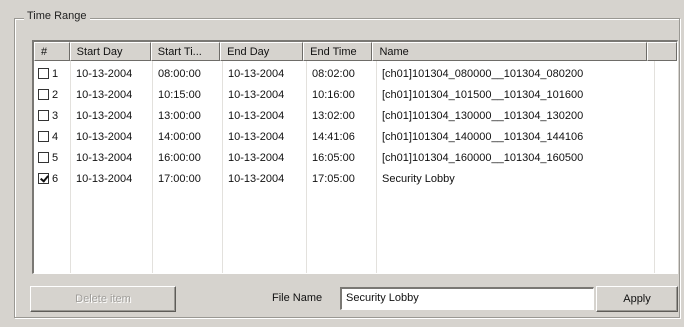  Describe the element at coordinates (179, 73) in the screenshot. I see `start-time-cell: 08:00:00` at that location.